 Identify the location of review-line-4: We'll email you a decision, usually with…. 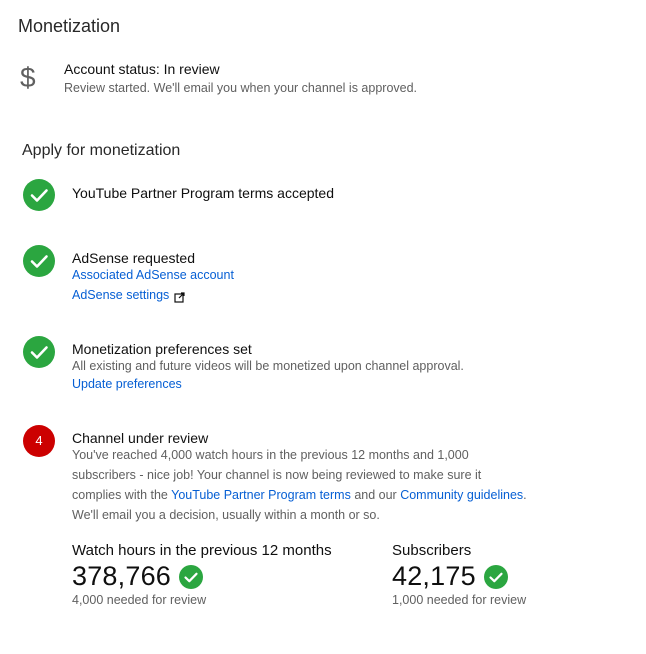
(226, 515).